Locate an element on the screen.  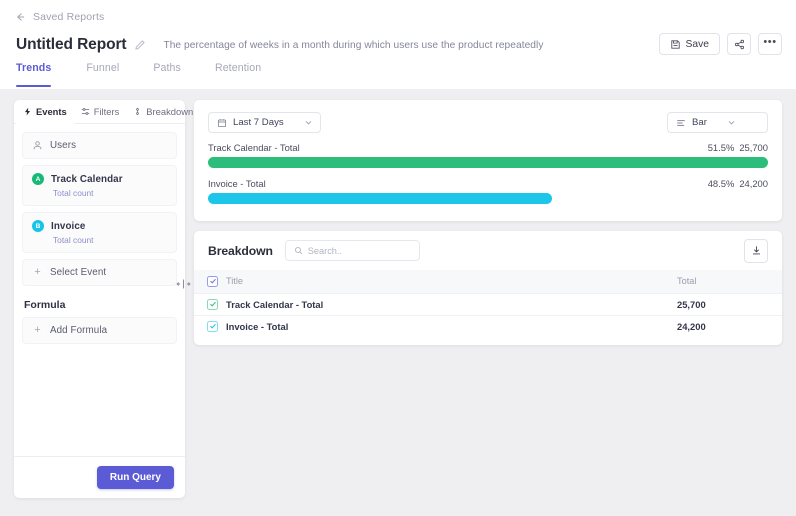
chart-type-select: Bar is located at coordinates (717, 122).